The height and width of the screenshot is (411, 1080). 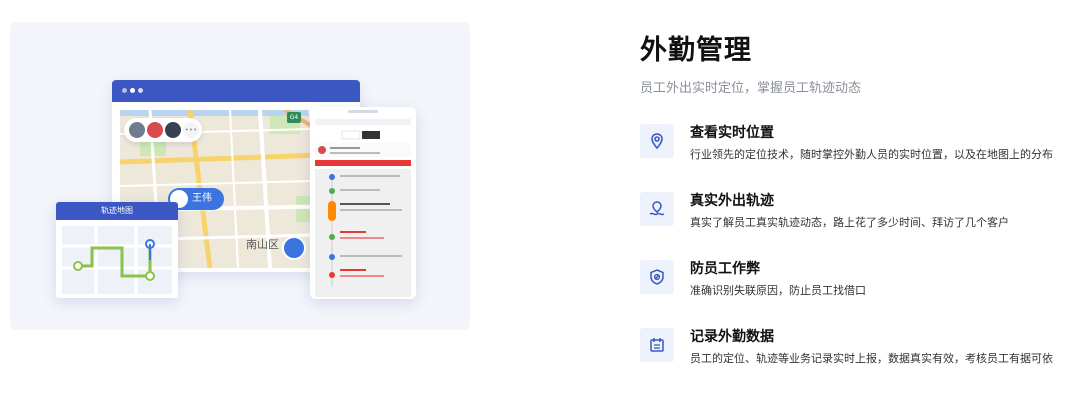 What do you see at coordinates (860, 215) in the screenshot?
I see `feature-item-outing-track: 真实外出轨迹 真实了解员工真实轨迹动态，路上花了多少时间、拜访了几个客户` at bounding box center [860, 215].